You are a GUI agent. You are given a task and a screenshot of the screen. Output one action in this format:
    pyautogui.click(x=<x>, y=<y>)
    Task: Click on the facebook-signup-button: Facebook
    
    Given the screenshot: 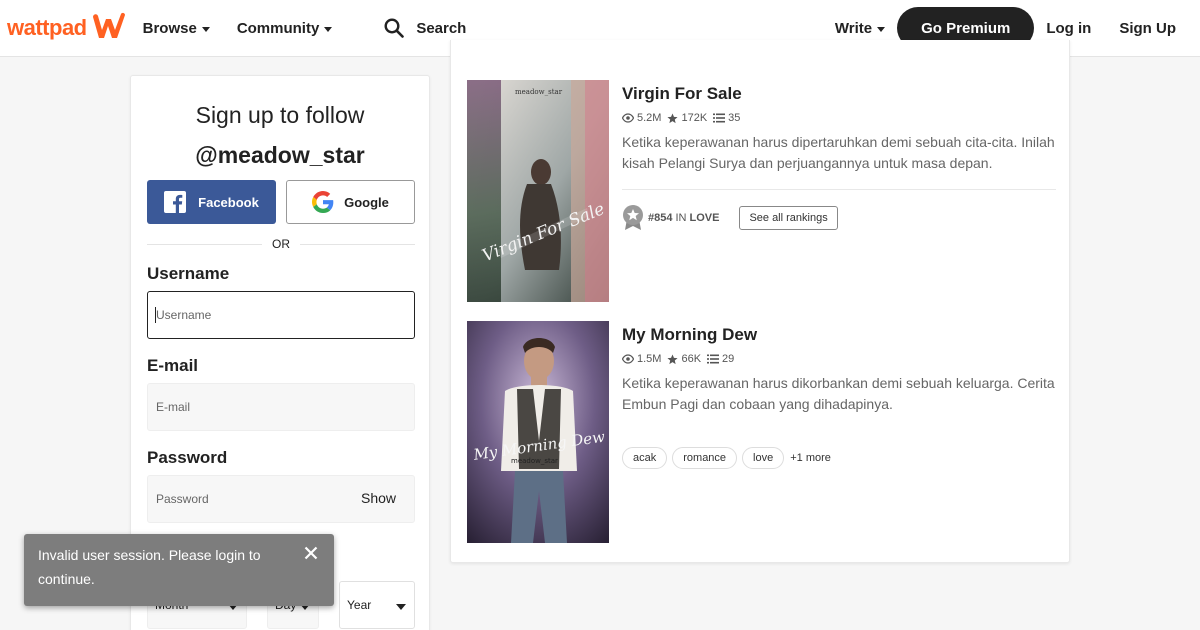 What is the action you would take?
    pyautogui.click(x=211, y=202)
    